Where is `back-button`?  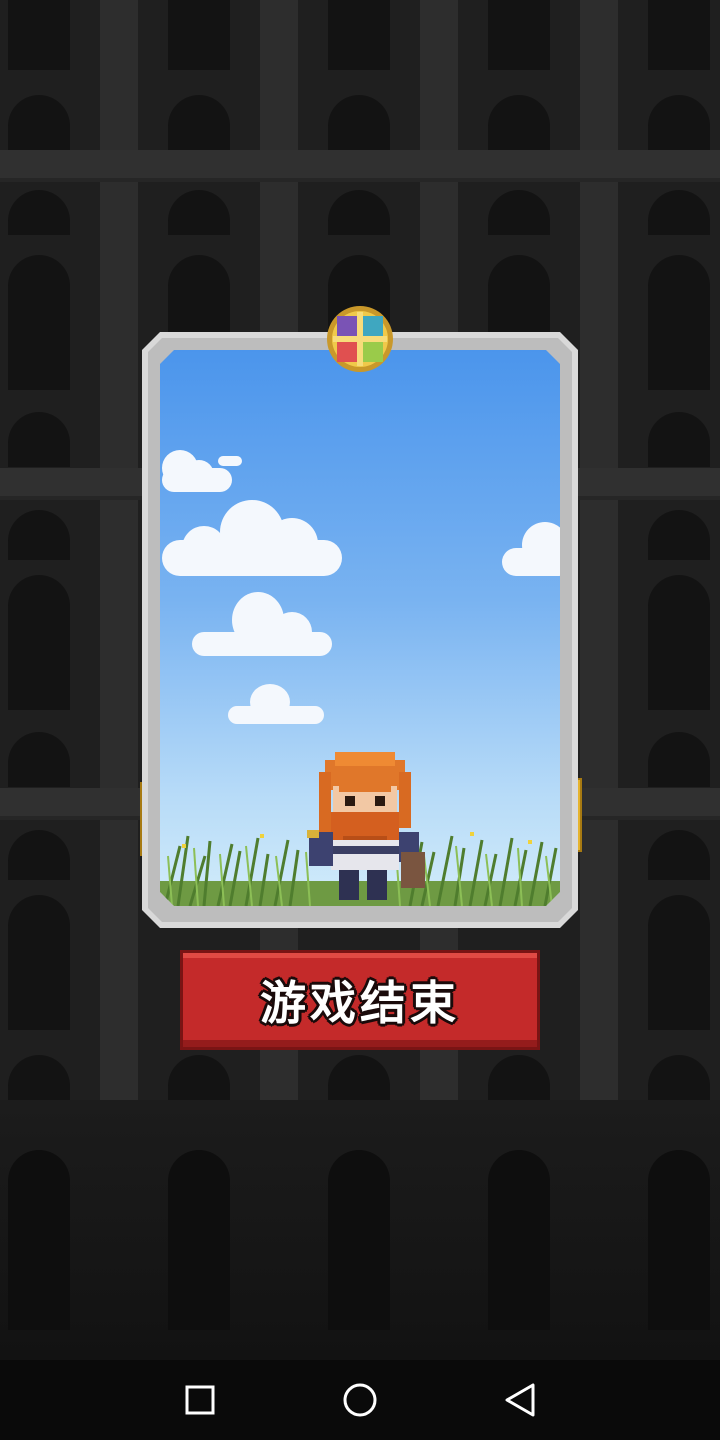
back-button is located at coordinates (520, 1400).